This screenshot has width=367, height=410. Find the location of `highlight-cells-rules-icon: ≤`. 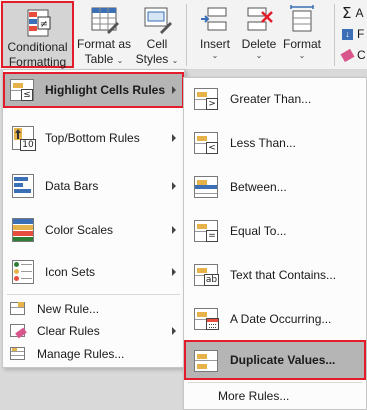

highlight-cells-rules-icon: ≤ is located at coordinates (22, 90).